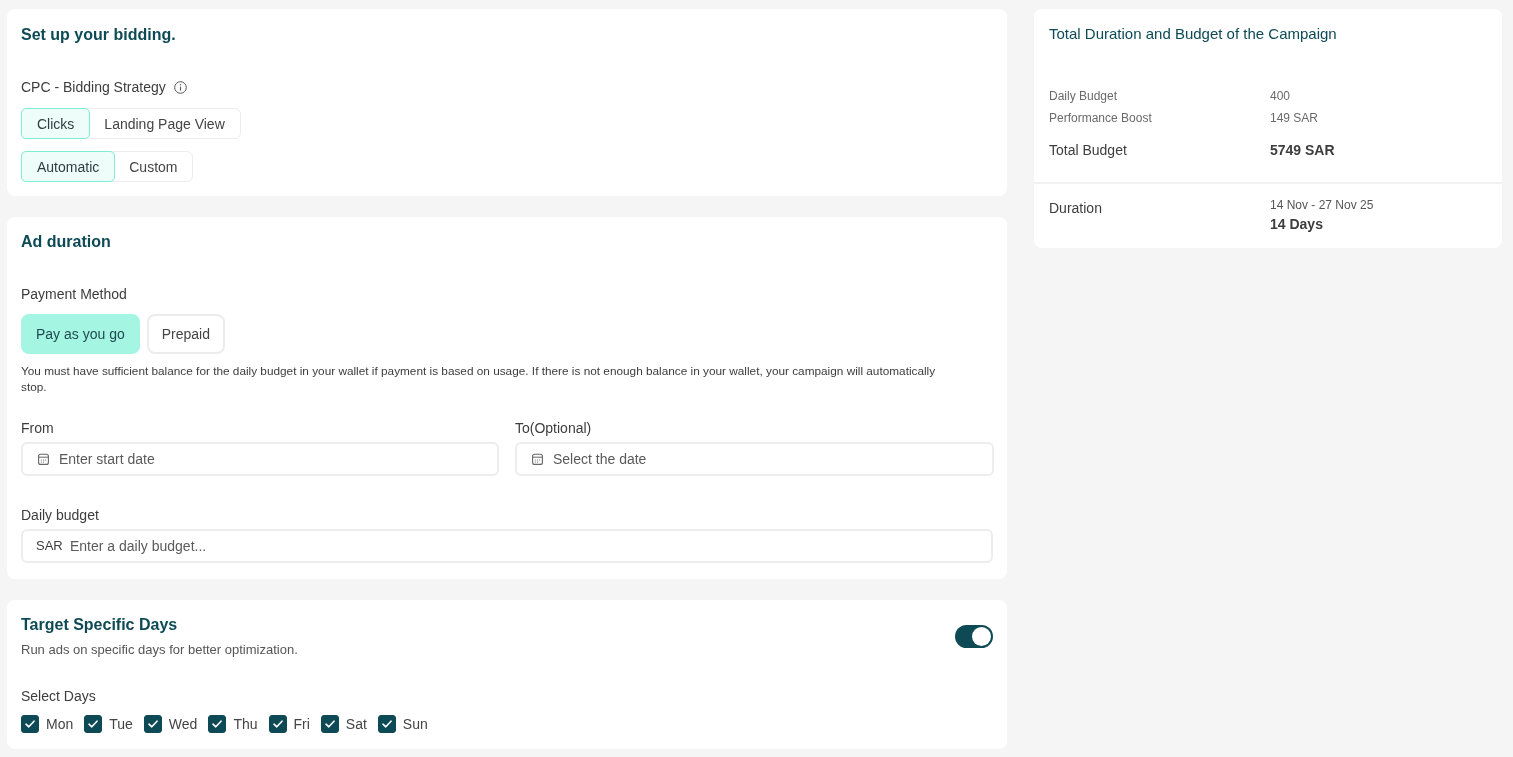 The width and height of the screenshot is (1513, 757). What do you see at coordinates (60, 515) in the screenshot?
I see `field-label: Daily budget` at bounding box center [60, 515].